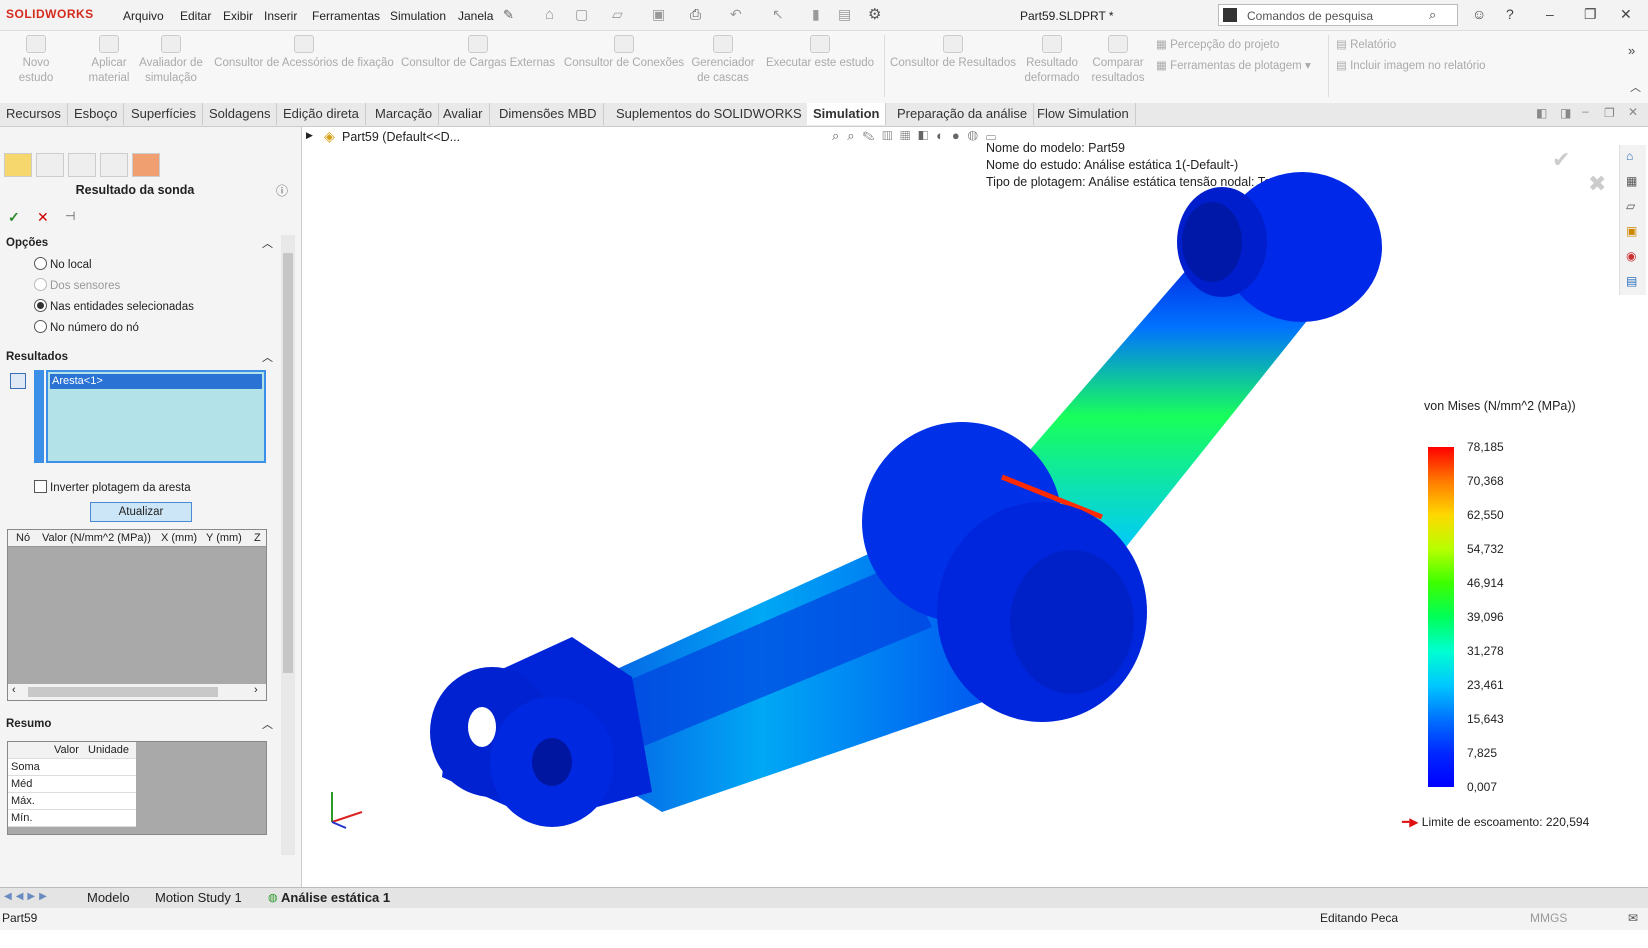  Describe the element at coordinates (1233, 65) in the screenshot. I see `plot-tools-button: ▦ Ferramentas de plotagem ▾` at that location.